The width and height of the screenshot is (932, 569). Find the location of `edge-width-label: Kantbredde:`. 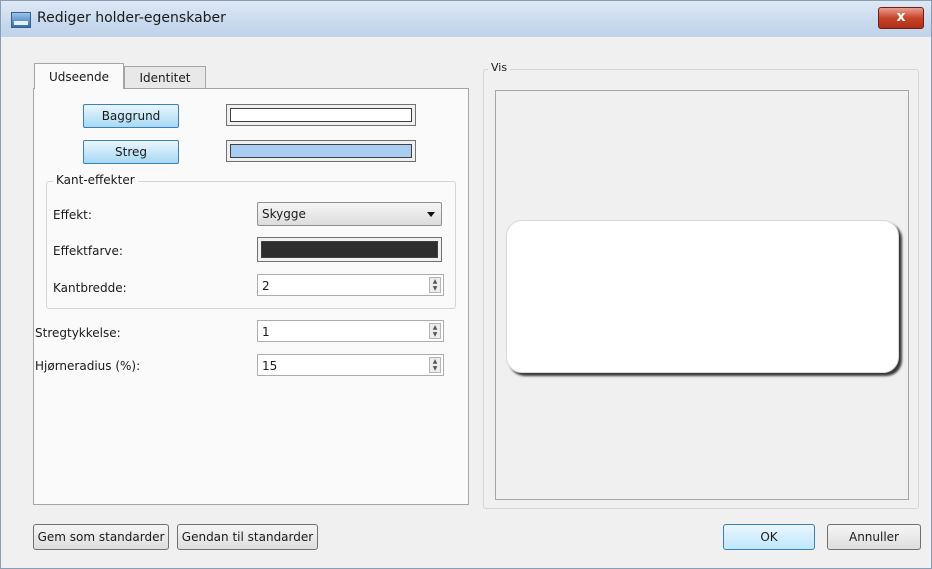

edge-width-label: Kantbredde: is located at coordinates (90, 288).